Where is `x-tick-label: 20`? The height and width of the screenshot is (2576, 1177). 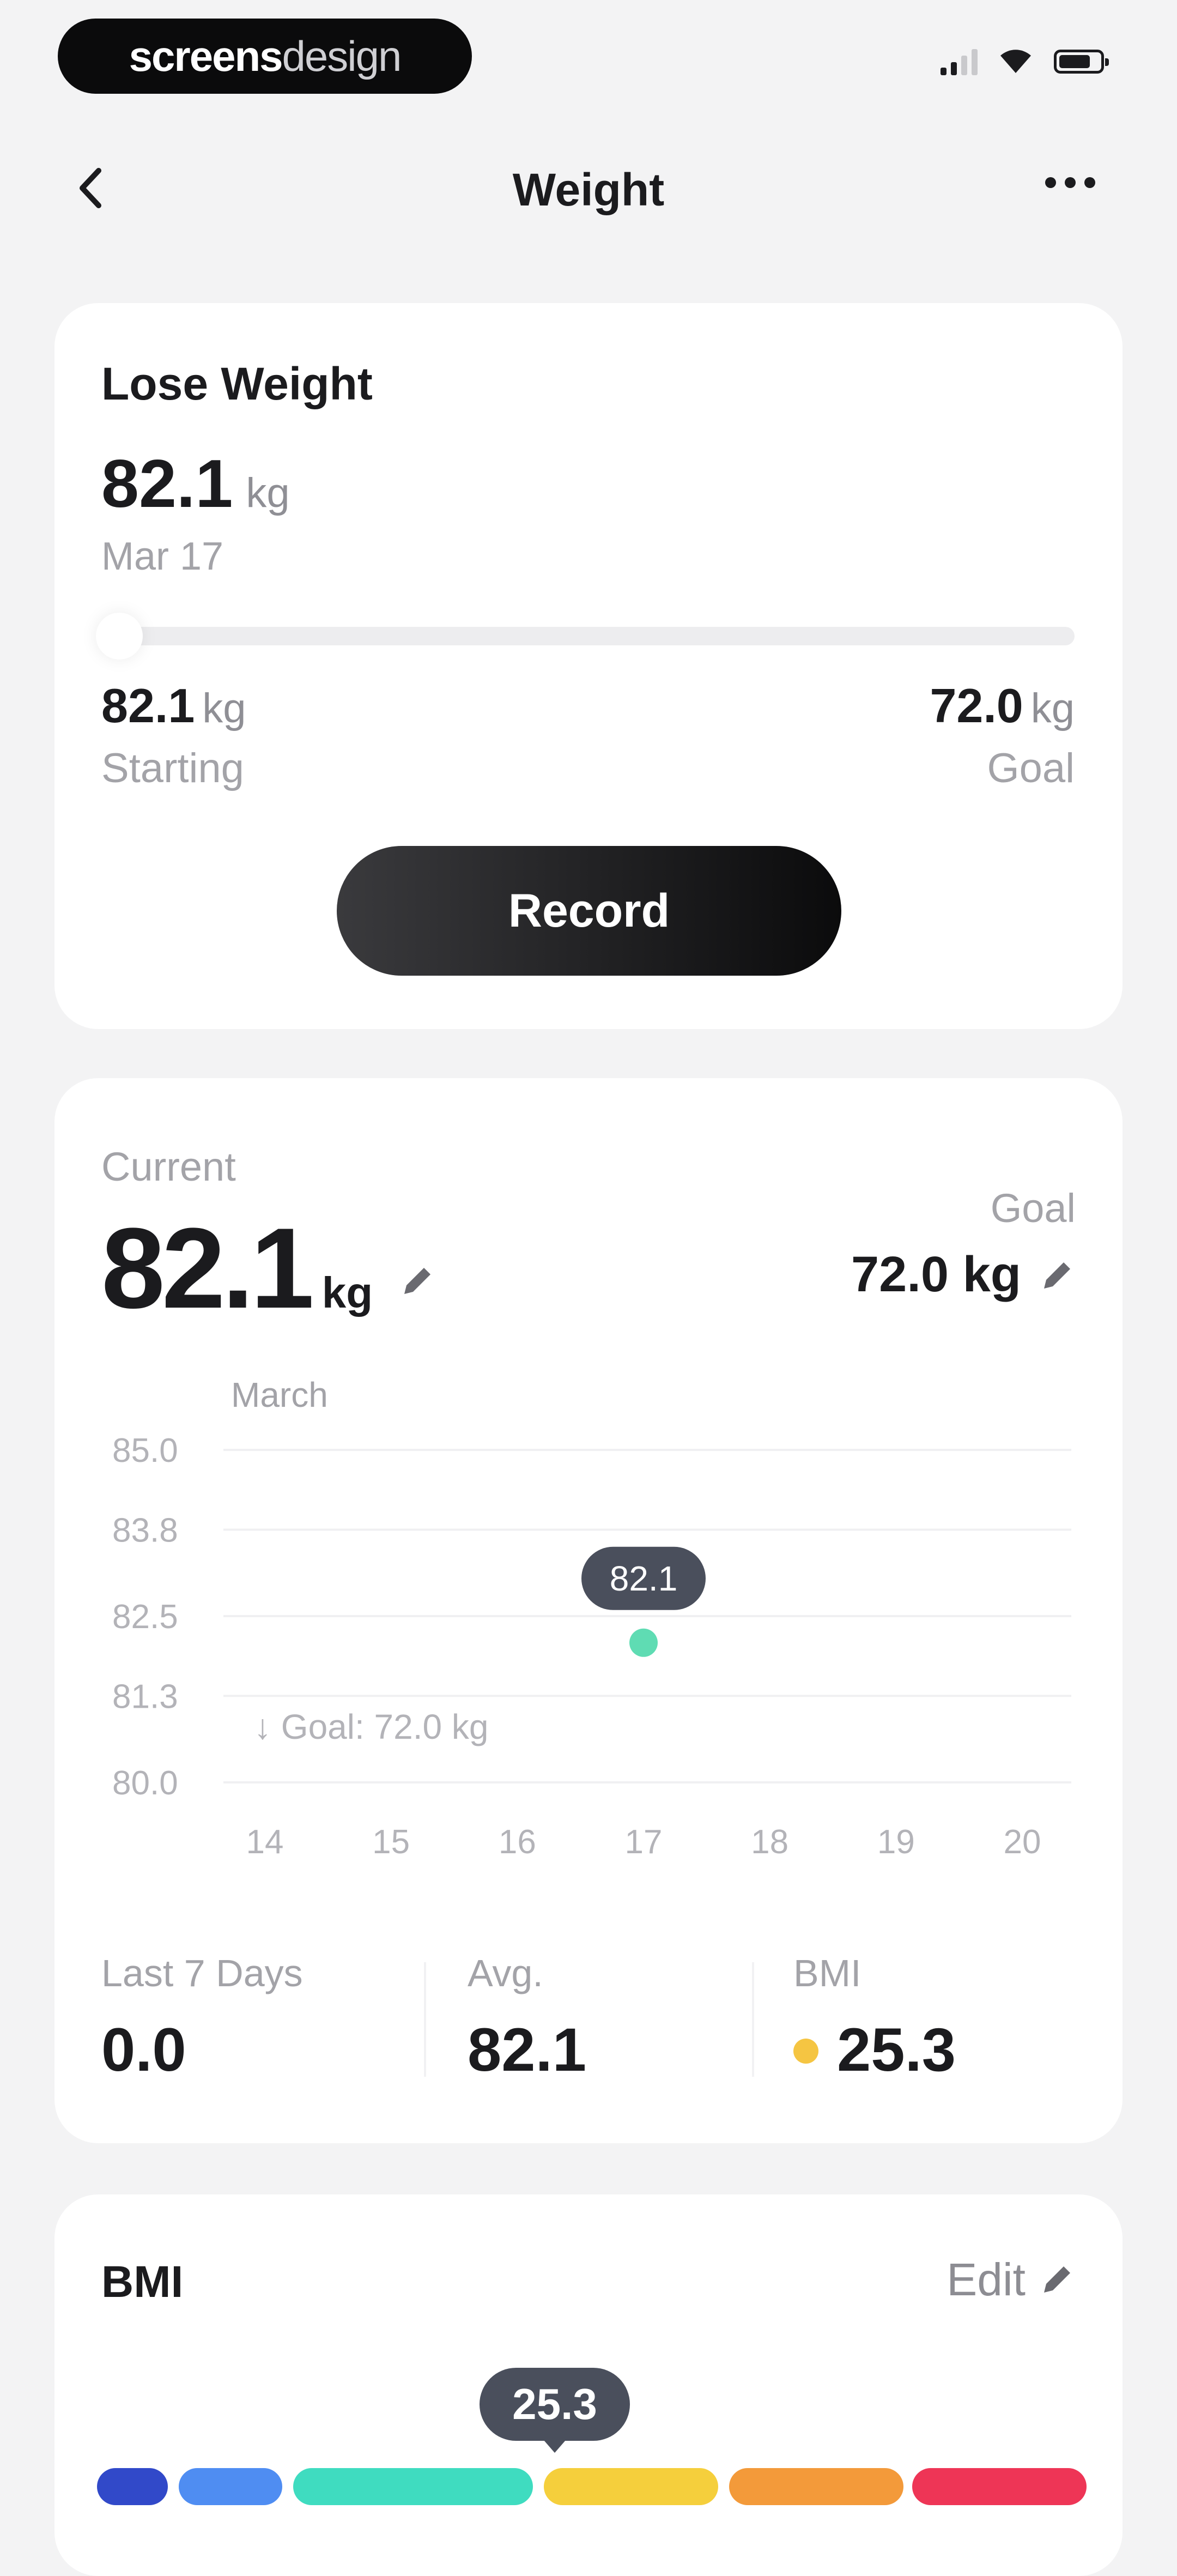
x-tick-label: 20 is located at coordinates (1022, 1842).